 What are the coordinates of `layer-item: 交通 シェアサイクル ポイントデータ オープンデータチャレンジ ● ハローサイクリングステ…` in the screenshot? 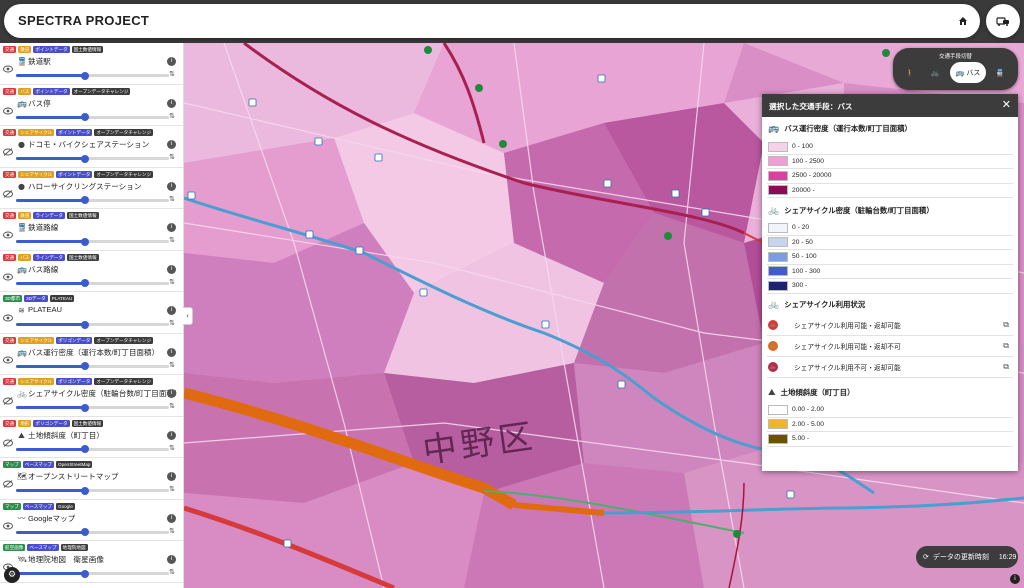 It's located at (91, 188).